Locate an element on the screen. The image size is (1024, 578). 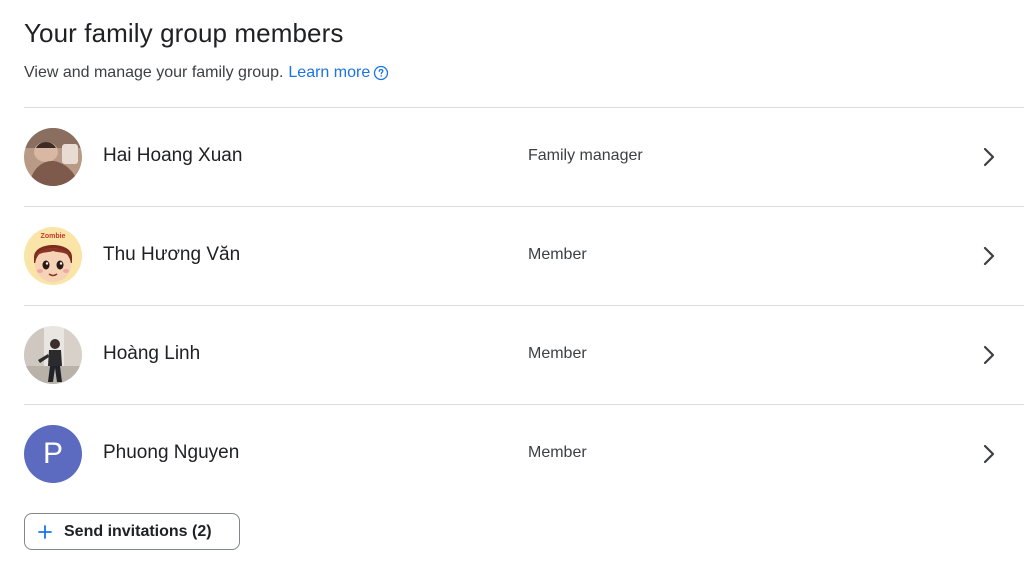
send-invitations-label: Send invitations (2) is located at coordinates (138, 531).